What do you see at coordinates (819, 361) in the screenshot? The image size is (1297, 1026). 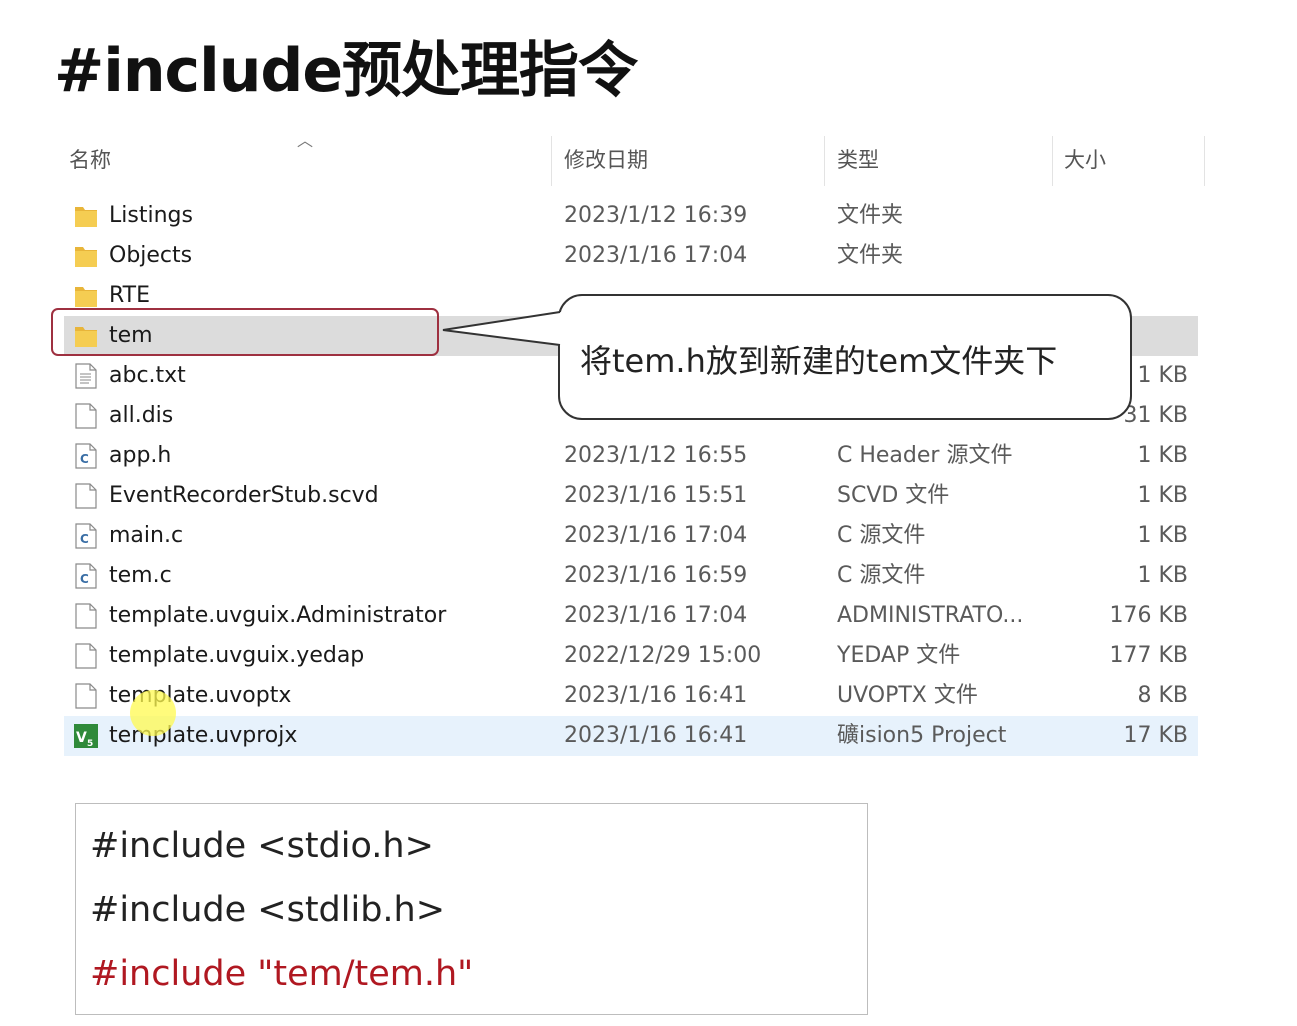 I see `callout-text: 将tem.h放到新建的tem文件夹下` at bounding box center [819, 361].